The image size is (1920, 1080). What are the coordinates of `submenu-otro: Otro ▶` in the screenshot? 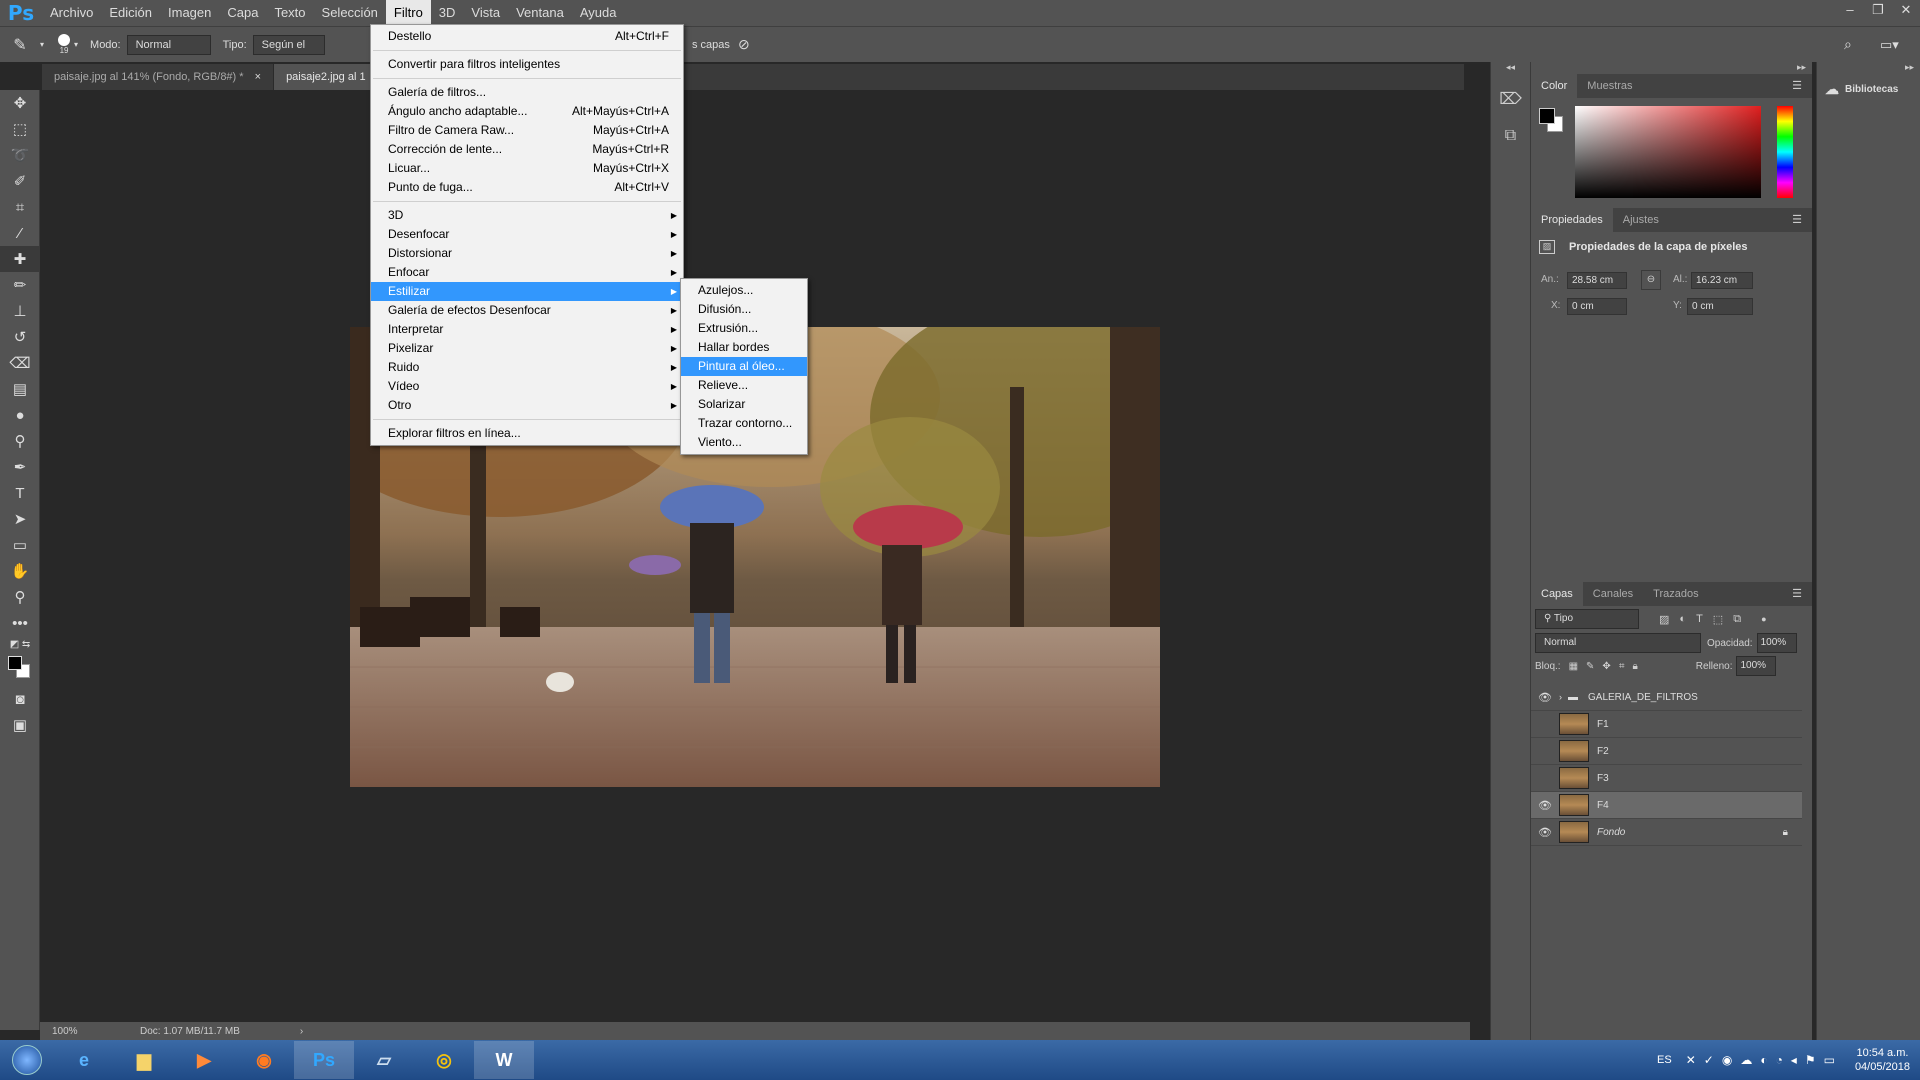 It's located at (527, 405).